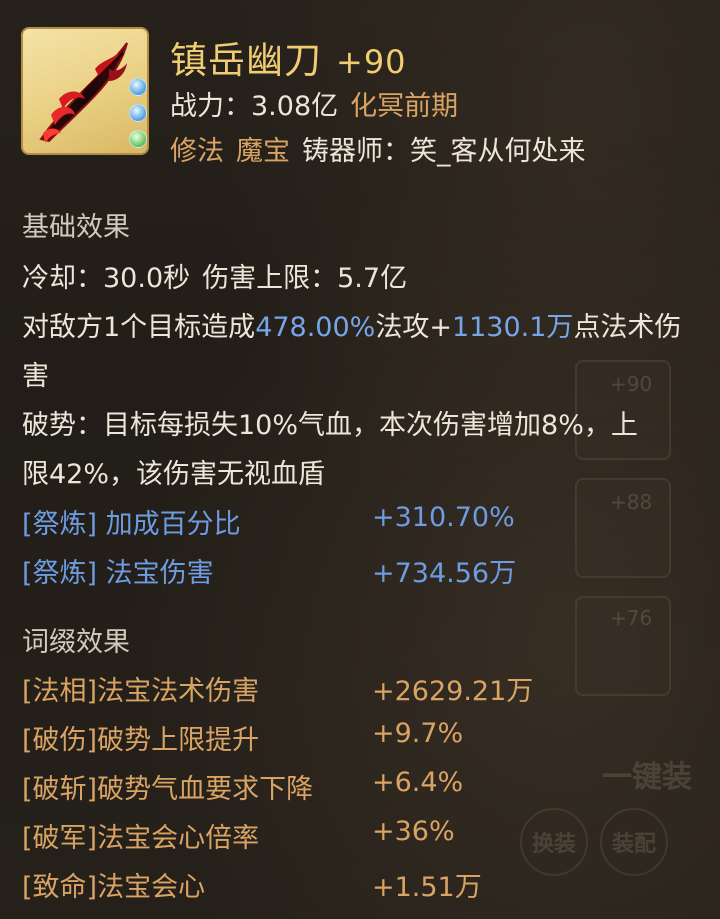 The height and width of the screenshot is (919, 720). I want to click on item-title: 镇岳幽刀 +90, so click(288, 57).